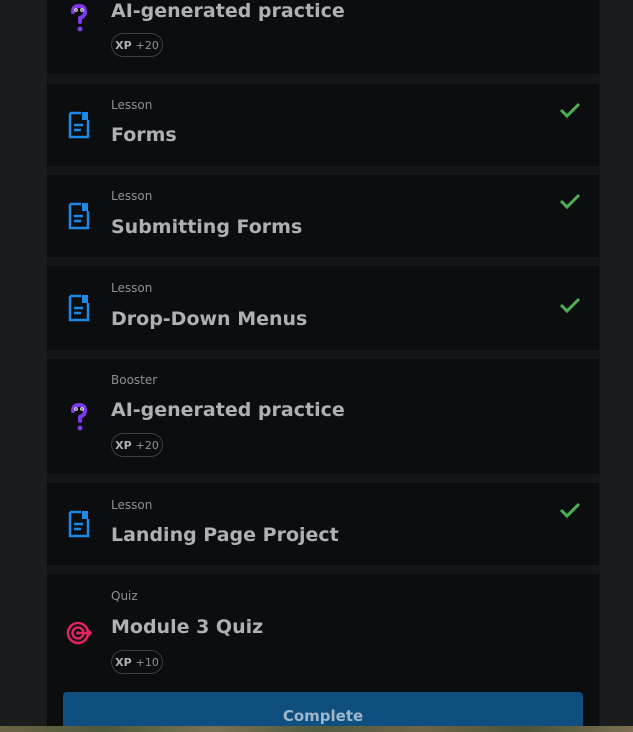  Describe the element at coordinates (144, 135) in the screenshot. I see `item-title: Forms` at that location.